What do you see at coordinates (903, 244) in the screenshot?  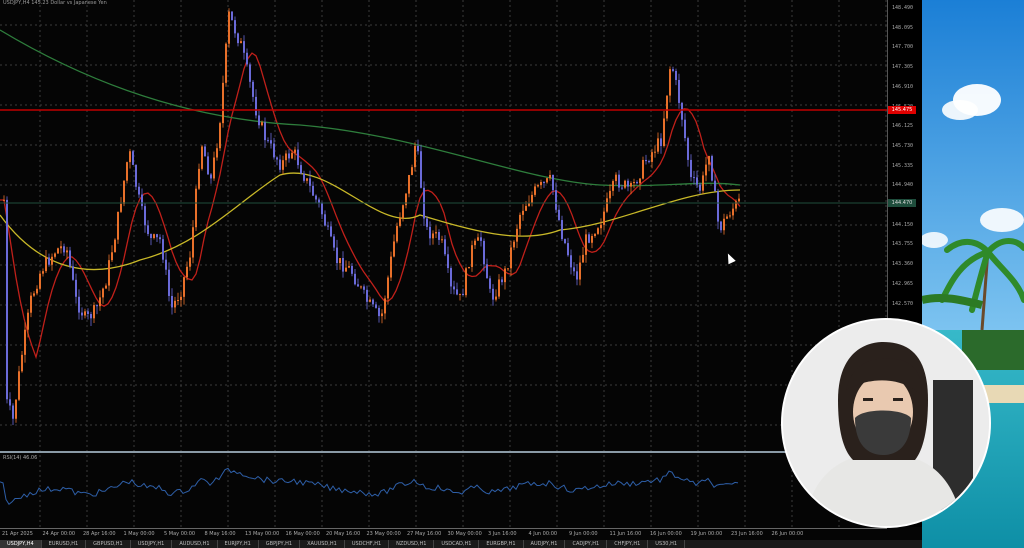 I see `price-axis-tick: 143.755` at bounding box center [903, 244].